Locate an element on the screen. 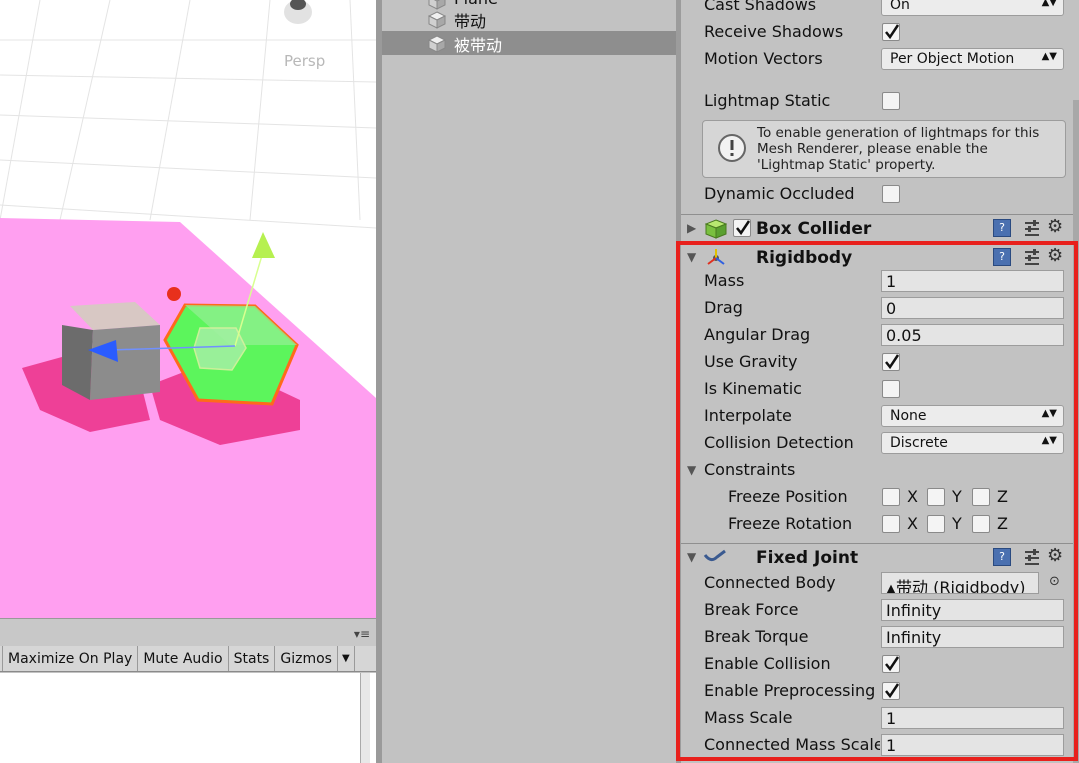 The height and width of the screenshot is (763, 1079). gizmos-toggle: Gizmos is located at coordinates (306, 658).